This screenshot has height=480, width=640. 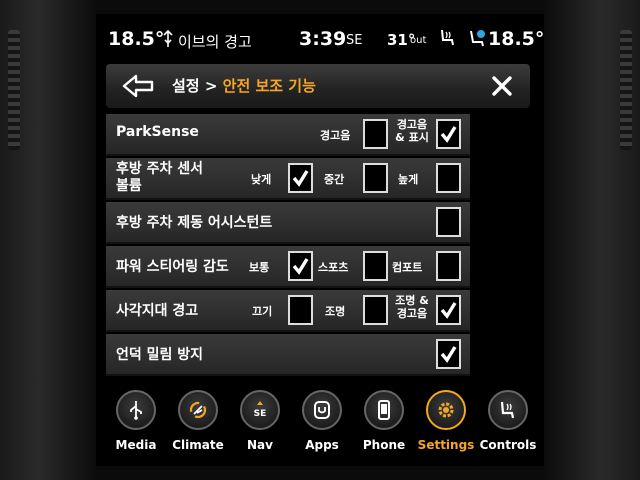 I want to click on setting-row-blind-spot: 사각지대 경고 끄기 조명 조명 & 경고음, so click(x=288, y=311).